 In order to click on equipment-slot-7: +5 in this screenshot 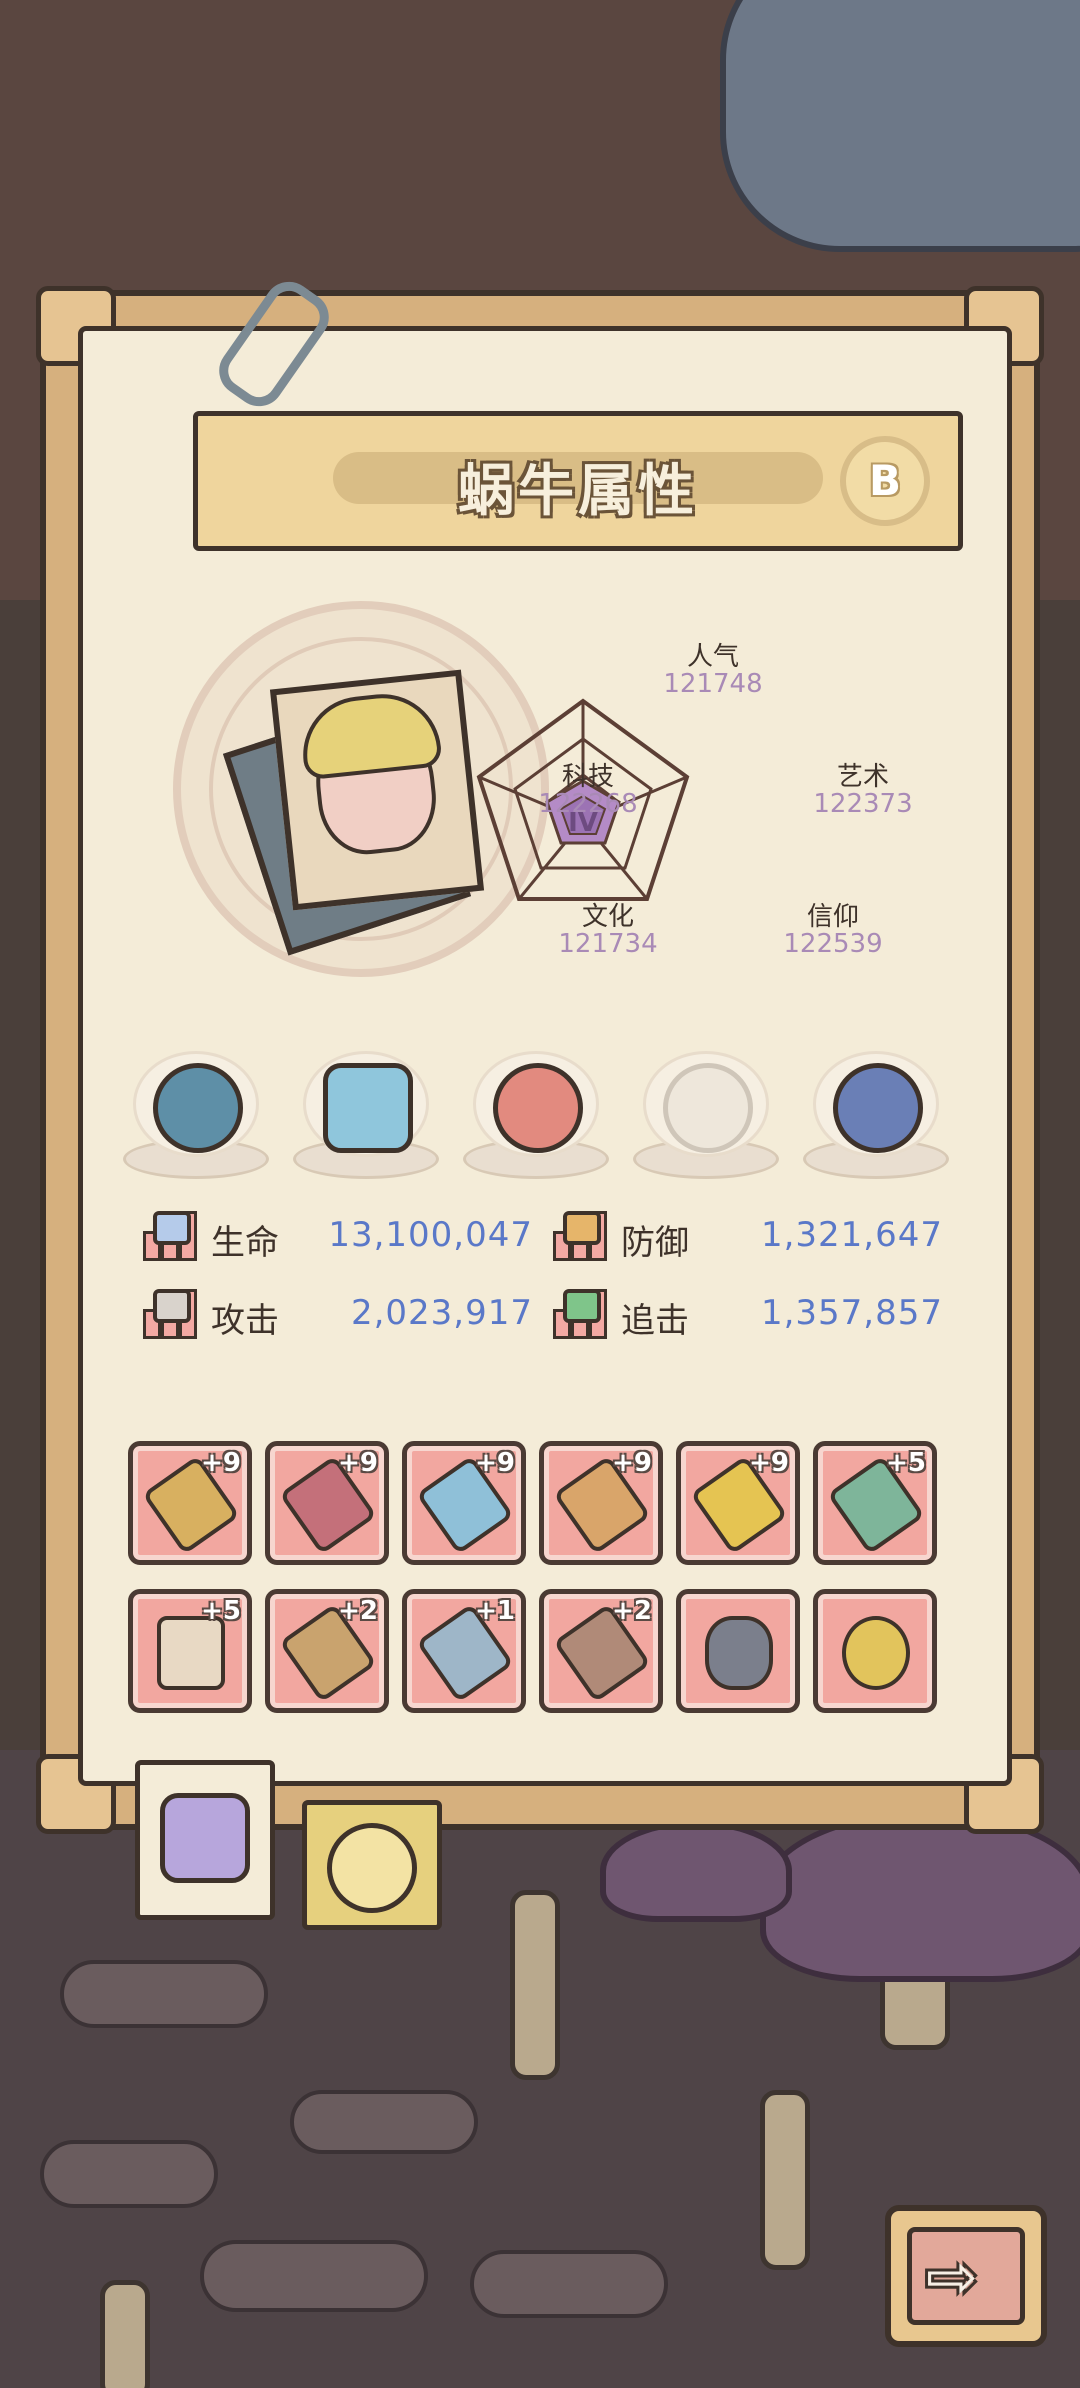, I will do `click(190, 1651)`.